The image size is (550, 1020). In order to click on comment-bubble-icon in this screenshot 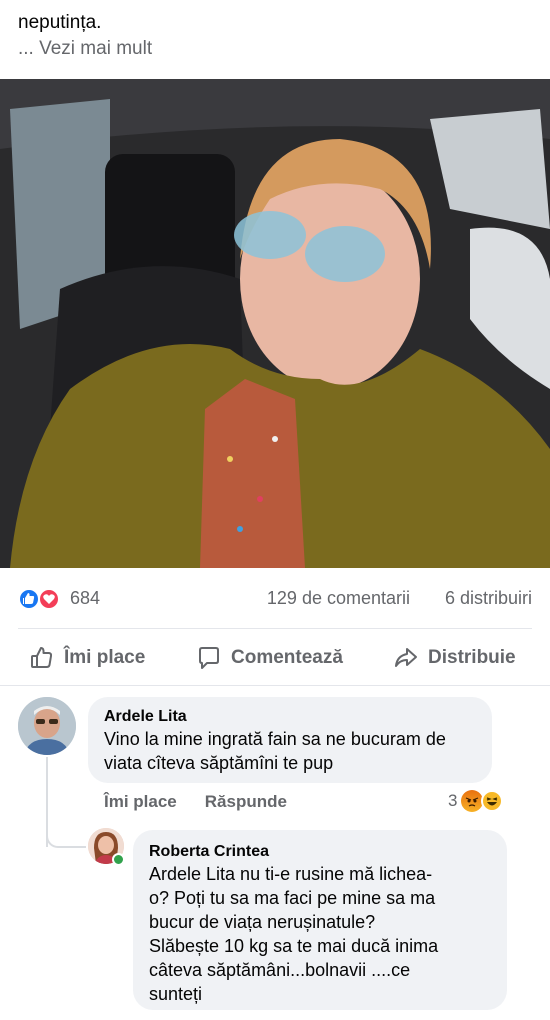, I will do `click(209, 658)`.